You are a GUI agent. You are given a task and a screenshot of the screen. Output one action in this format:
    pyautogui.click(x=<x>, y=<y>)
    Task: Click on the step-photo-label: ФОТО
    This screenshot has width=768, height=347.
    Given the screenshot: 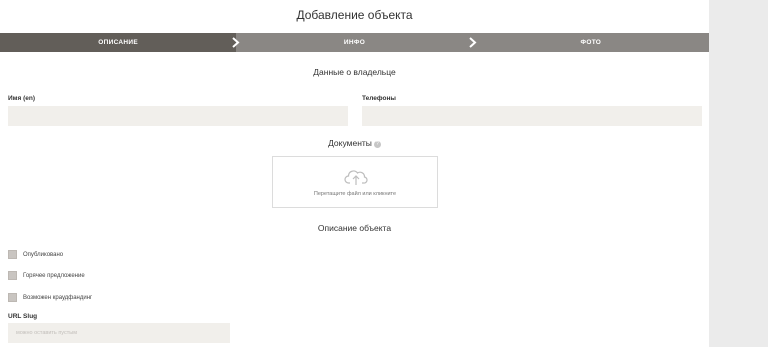 What is the action you would take?
    pyautogui.click(x=591, y=42)
    